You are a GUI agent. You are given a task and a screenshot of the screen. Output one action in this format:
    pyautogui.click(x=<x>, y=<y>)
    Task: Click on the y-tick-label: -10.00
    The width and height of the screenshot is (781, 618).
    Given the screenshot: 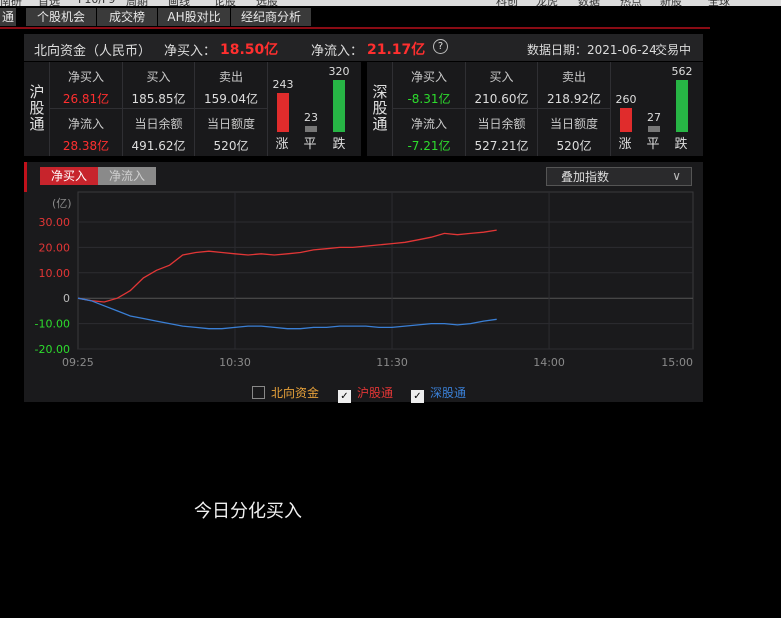 What is the action you would take?
    pyautogui.click(x=52, y=324)
    